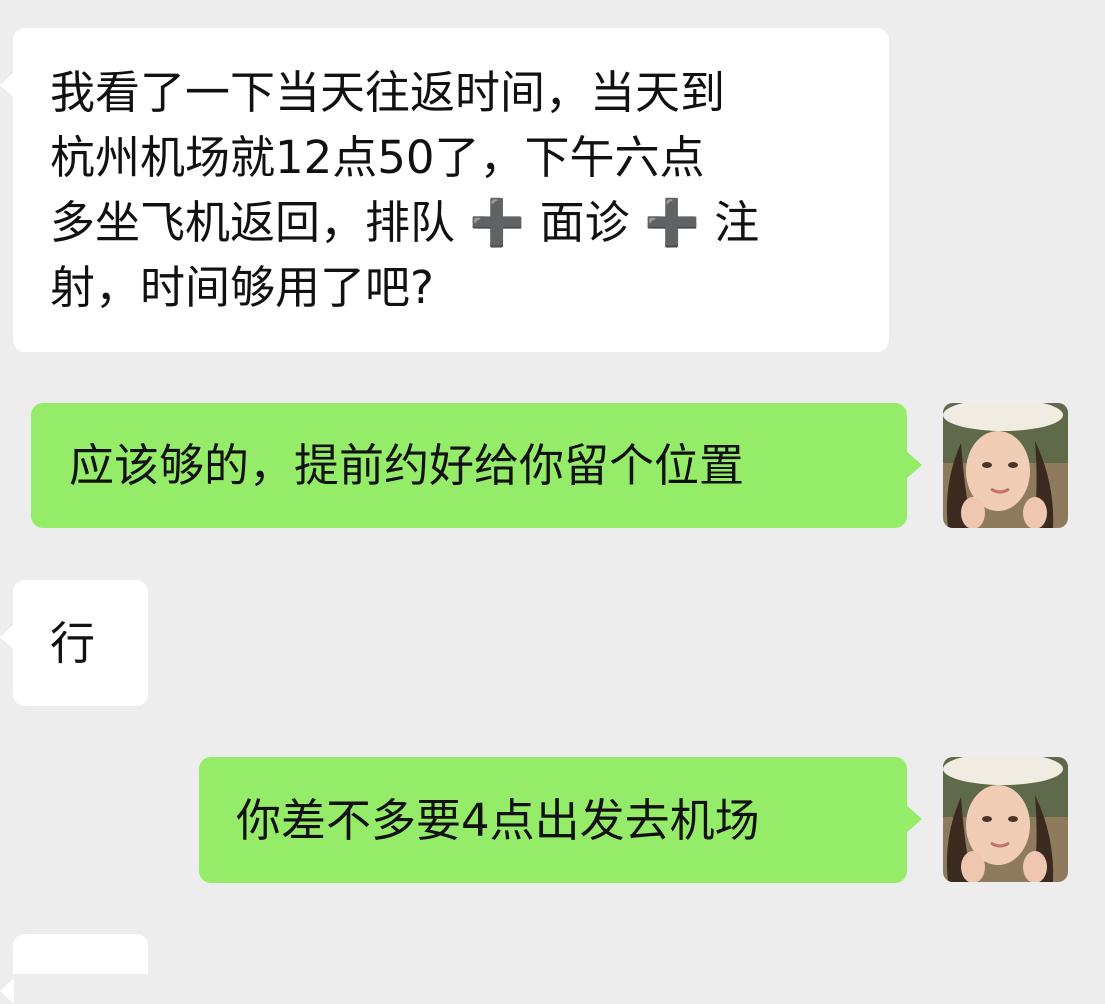 The image size is (1105, 1004). I want to click on message-text: 行, so click(73, 643).